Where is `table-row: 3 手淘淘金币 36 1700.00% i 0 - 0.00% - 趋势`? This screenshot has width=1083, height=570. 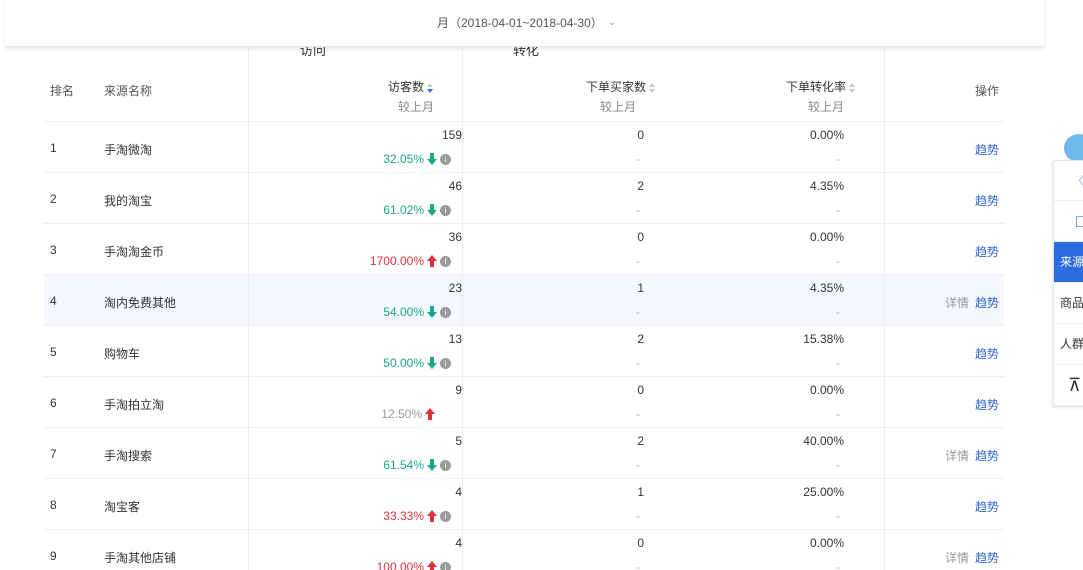 table-row: 3 手淘淘金币 36 1700.00% i 0 - 0.00% - 趋势 is located at coordinates (524, 249).